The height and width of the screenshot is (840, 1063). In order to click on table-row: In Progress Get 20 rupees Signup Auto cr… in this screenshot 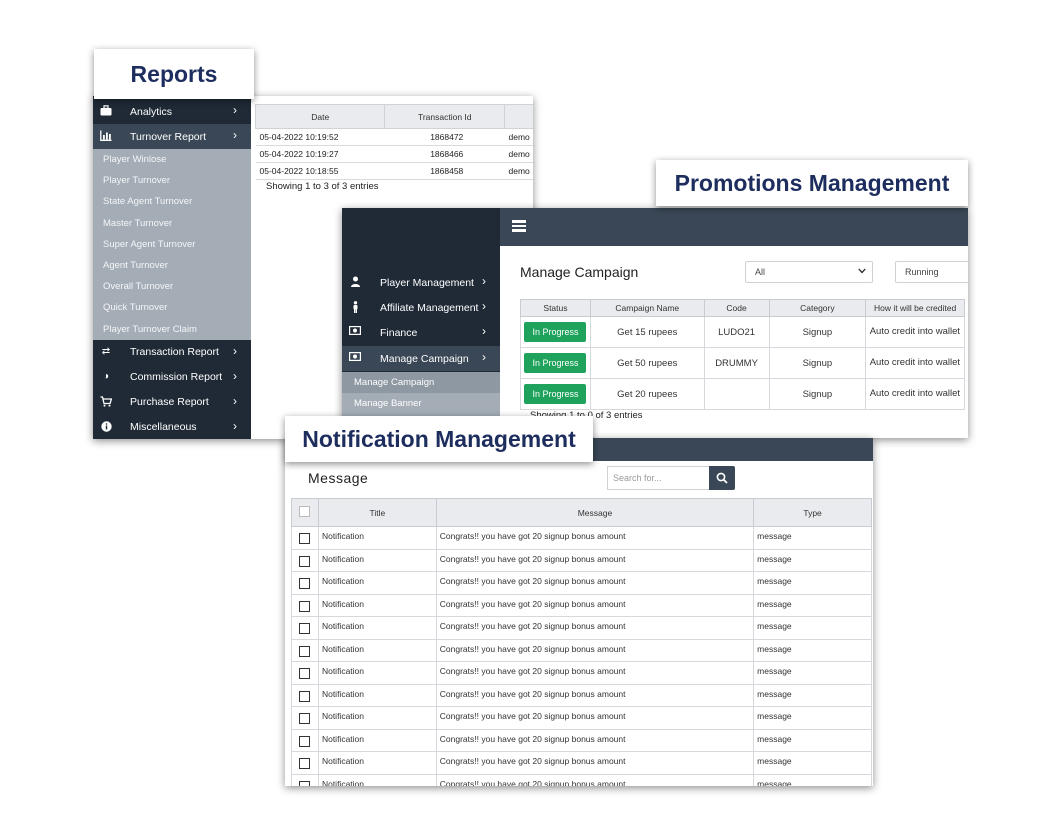, I will do `click(742, 394)`.